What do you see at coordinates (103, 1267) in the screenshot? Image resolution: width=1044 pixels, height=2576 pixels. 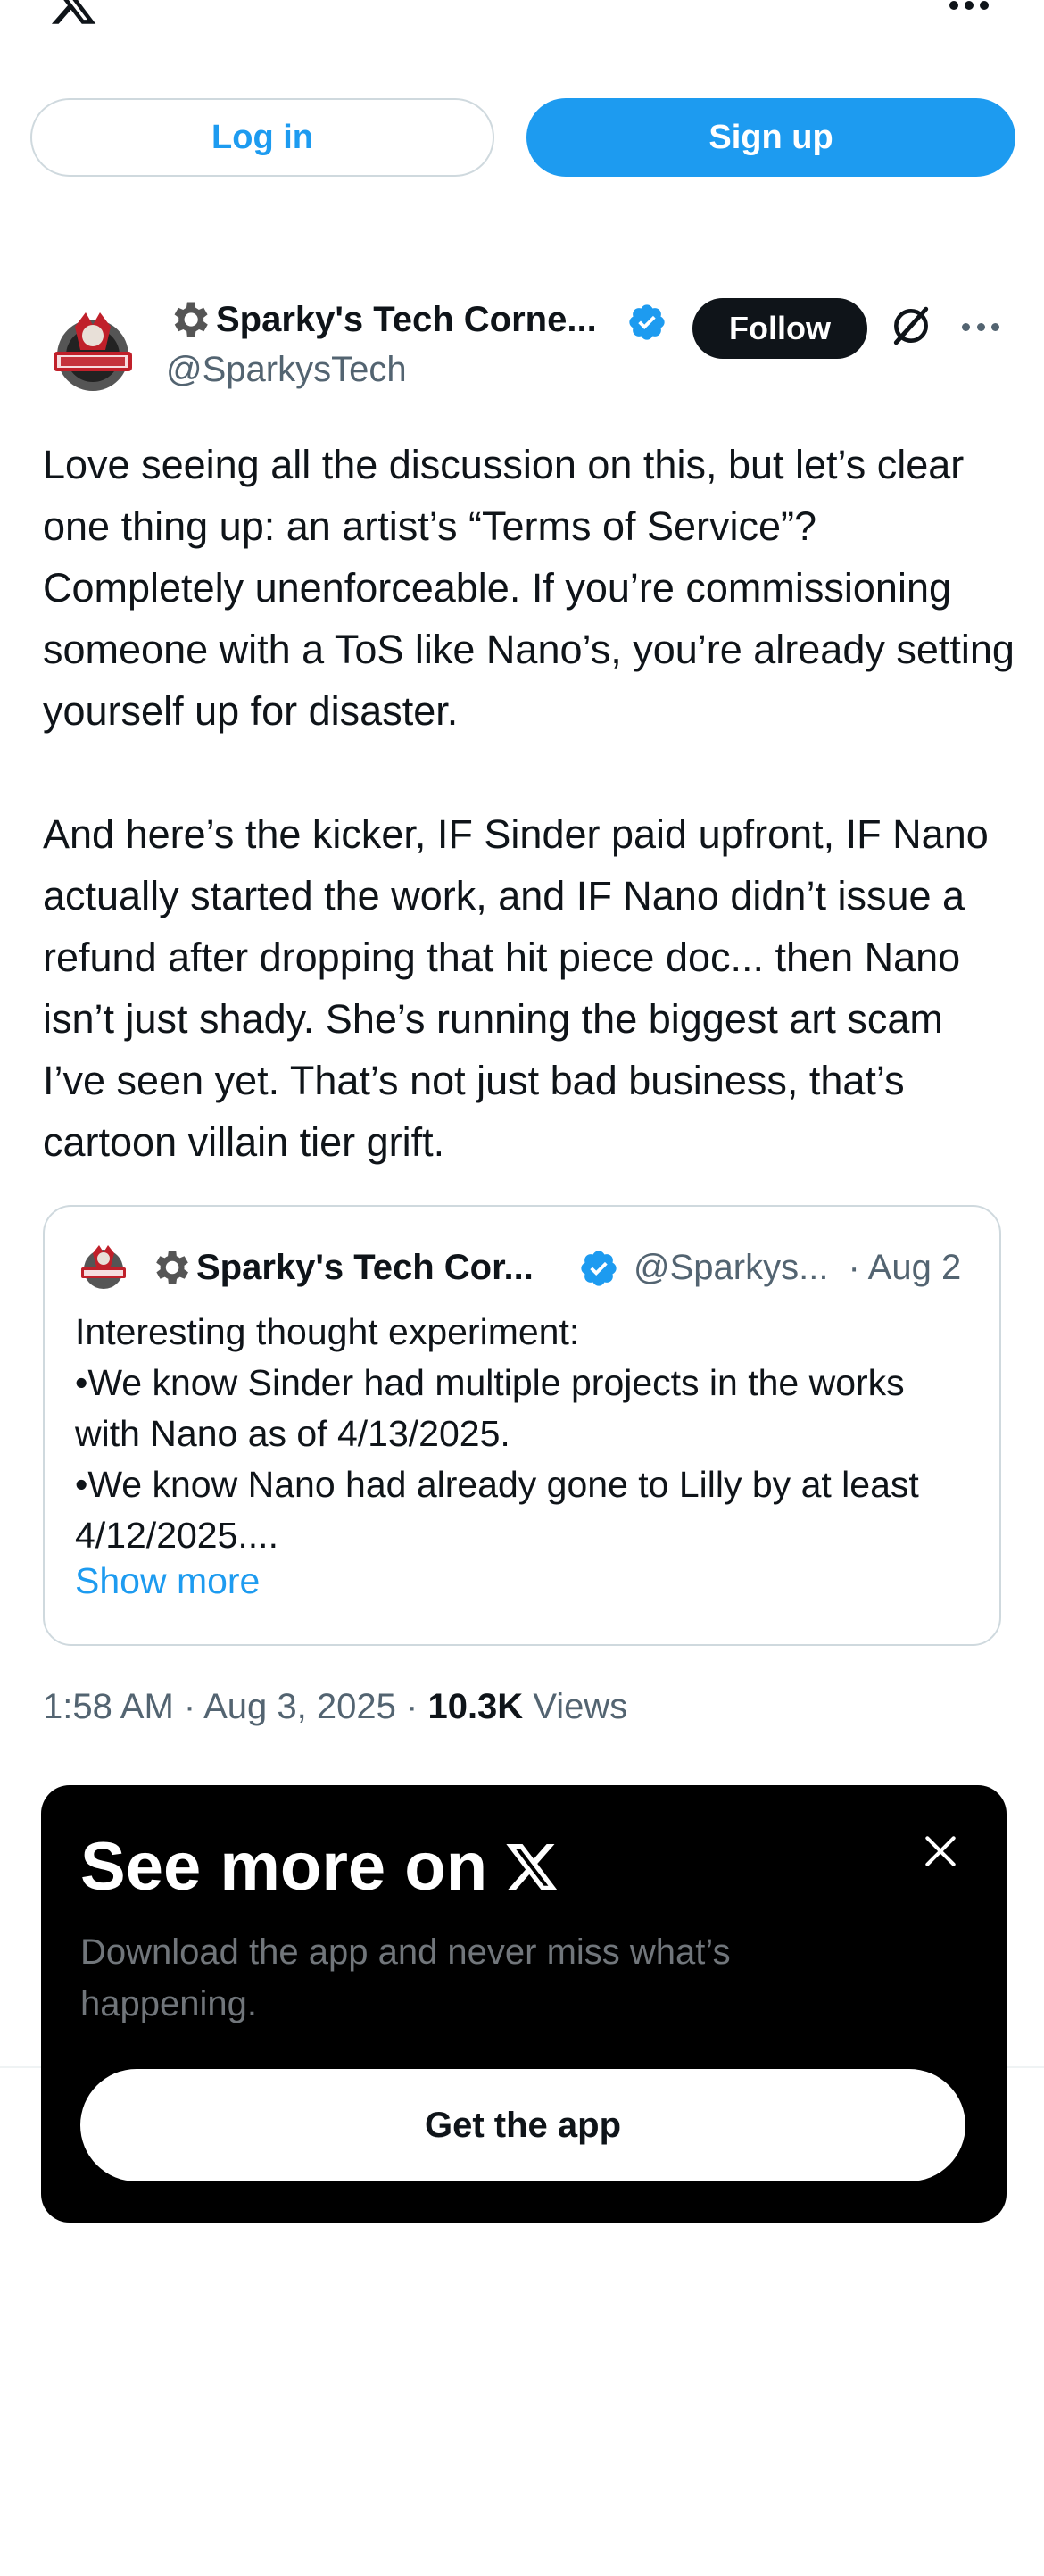 I see `quoted-avatar` at bounding box center [103, 1267].